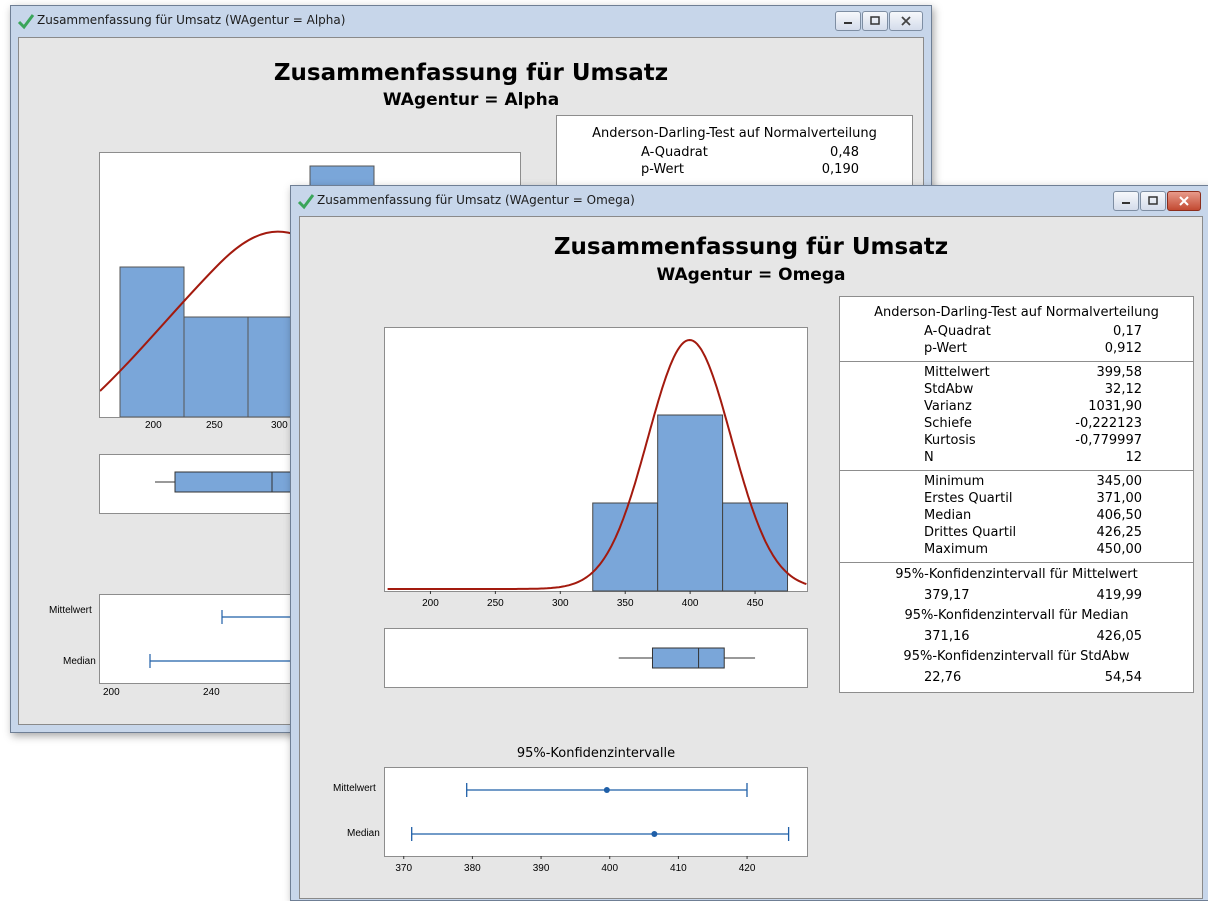 Image resolution: width=1208 pixels, height=901 pixels. What do you see at coordinates (495, 603) in the screenshot?
I see `histogram-tick-250: 250` at bounding box center [495, 603].